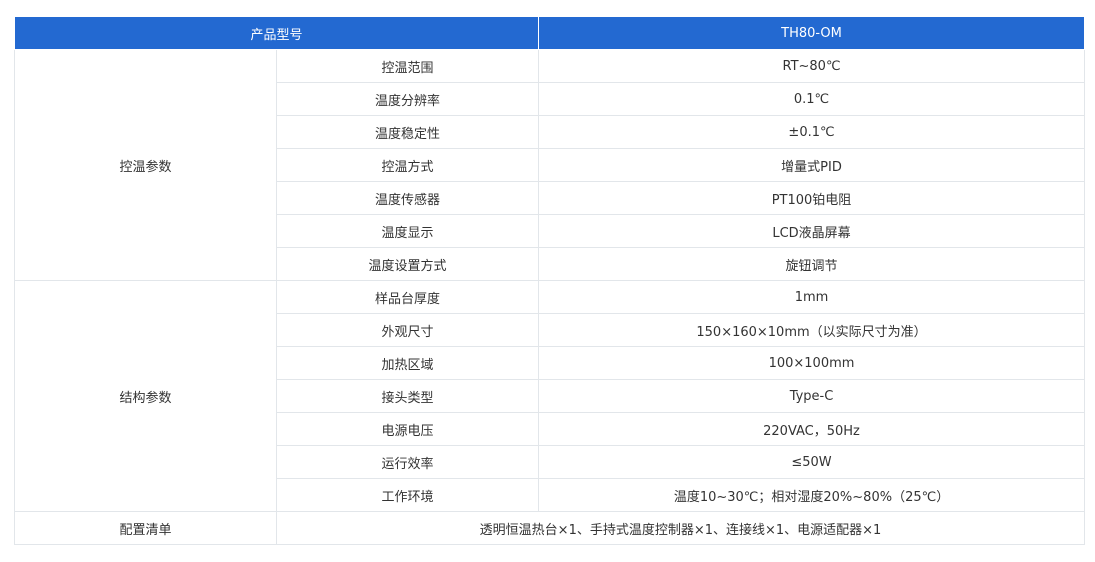 The height and width of the screenshot is (562, 1095). I want to click on param-value: 增量式PID, so click(812, 165).